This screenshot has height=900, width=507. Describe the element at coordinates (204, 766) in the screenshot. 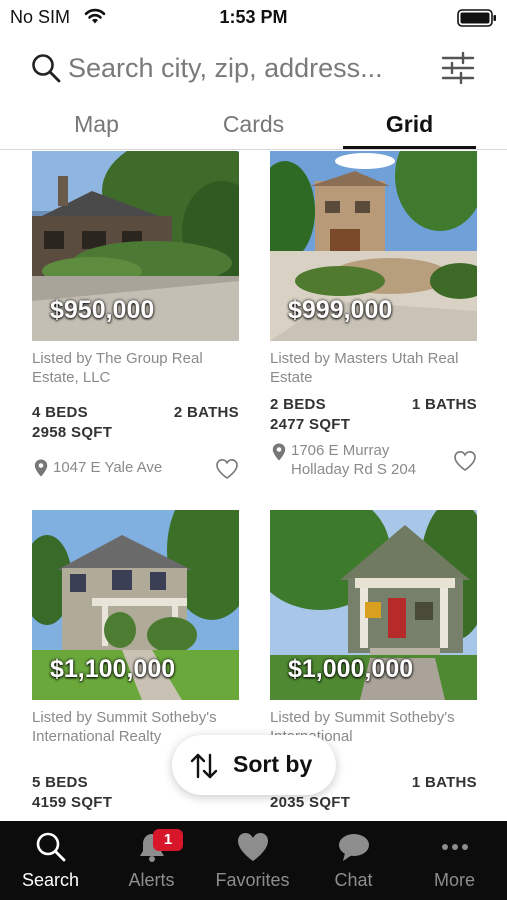

I see `sort-arrows-icon` at that location.